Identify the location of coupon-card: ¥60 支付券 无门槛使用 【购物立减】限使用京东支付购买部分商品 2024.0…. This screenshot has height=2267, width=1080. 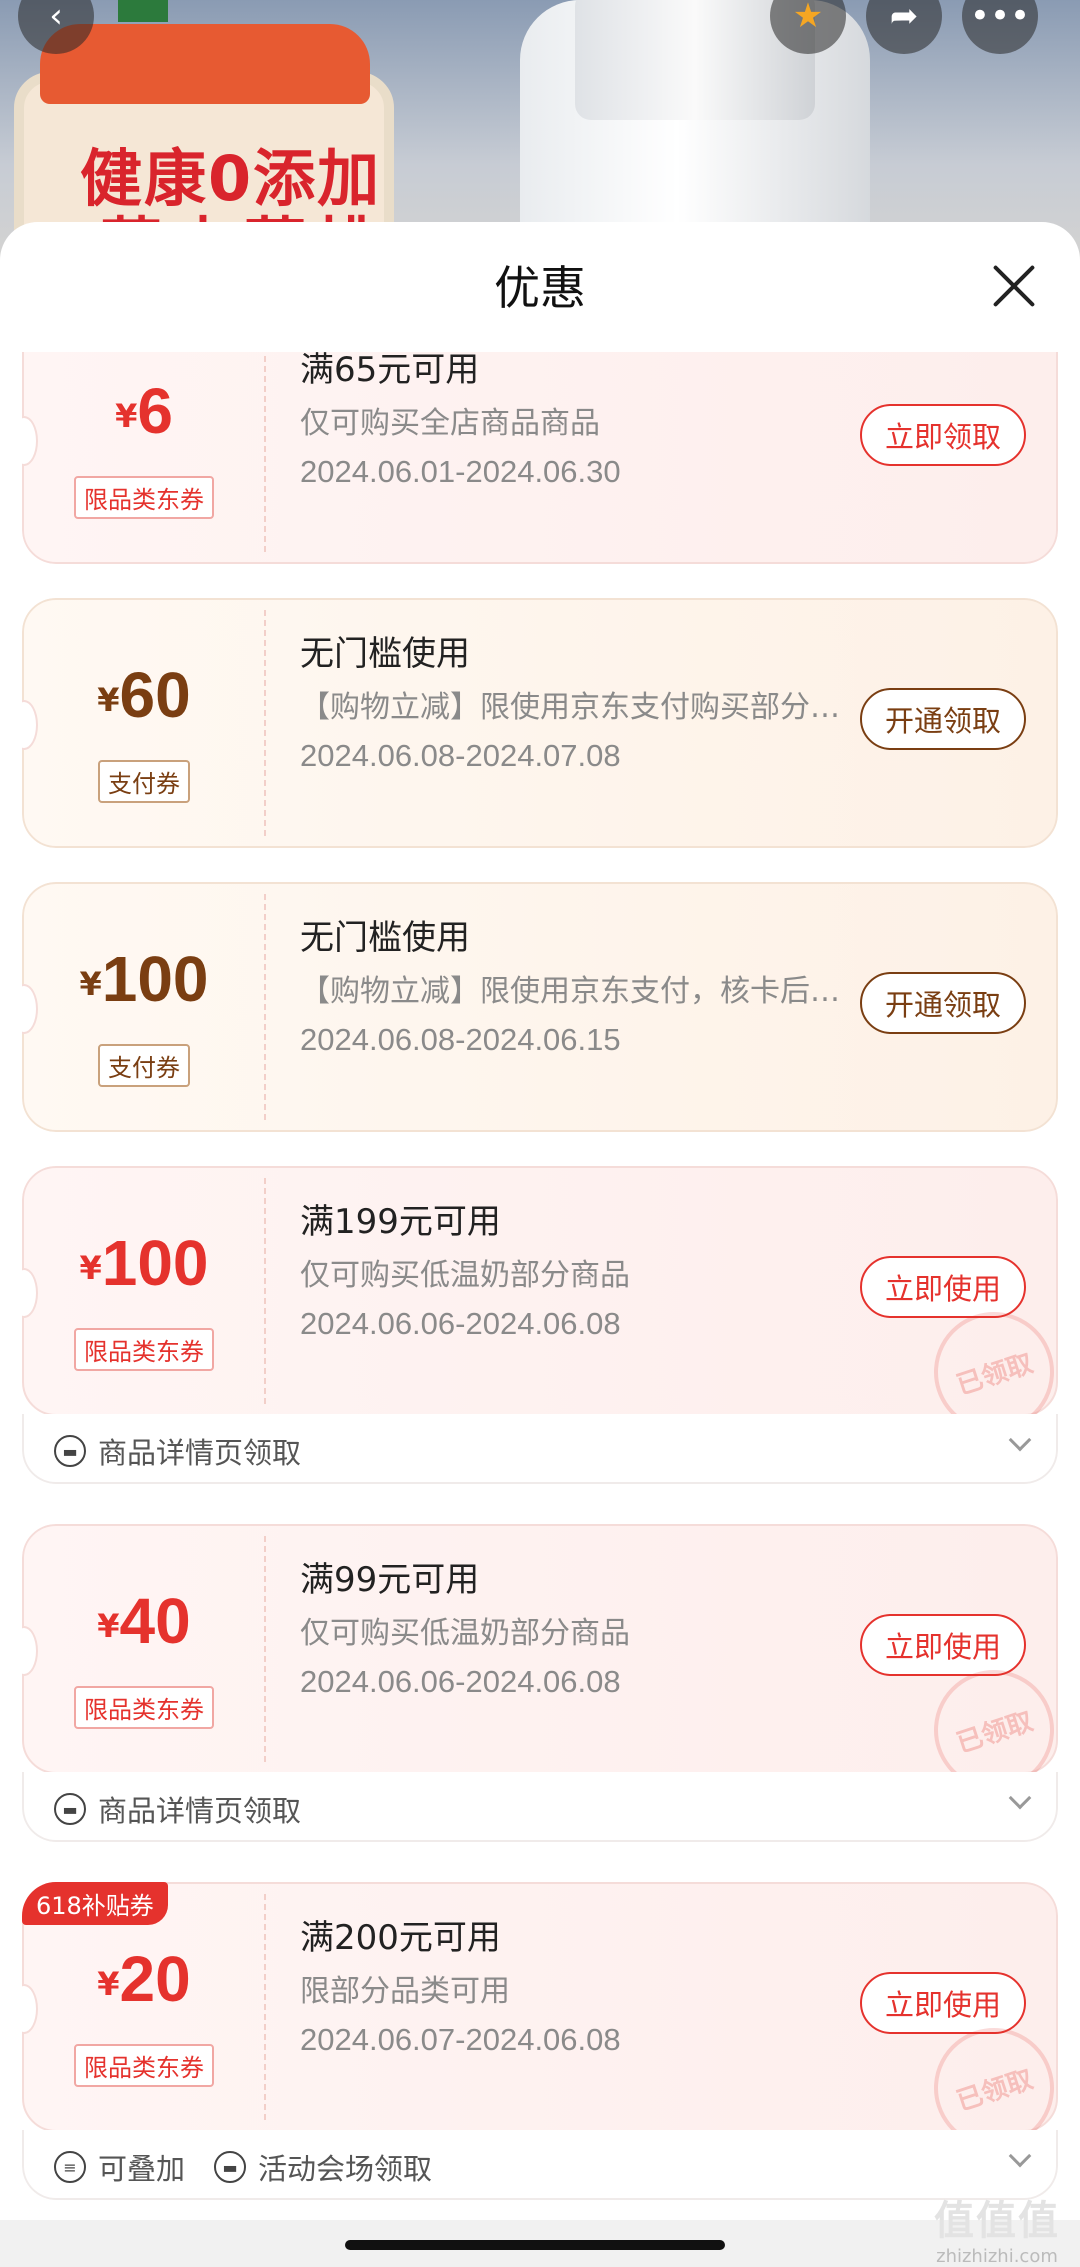
(540, 723).